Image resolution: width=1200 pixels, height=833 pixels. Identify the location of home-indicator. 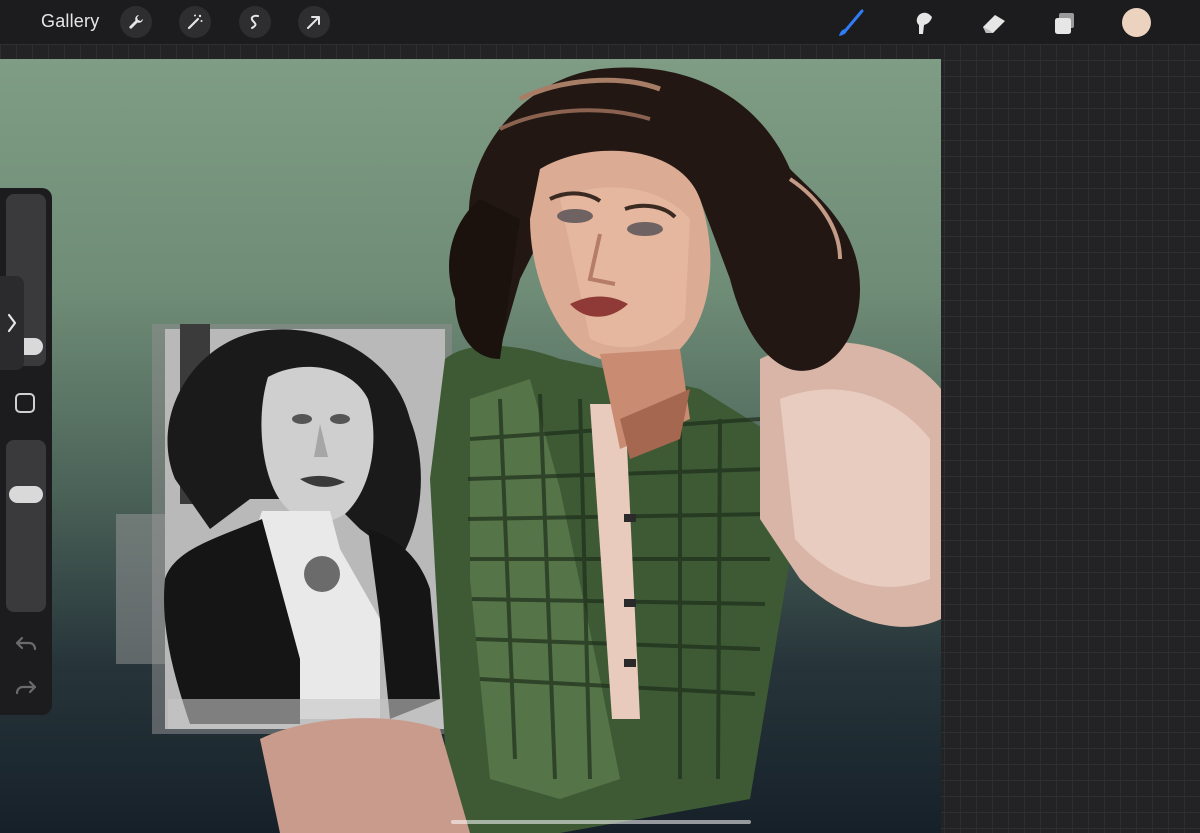
(601, 822).